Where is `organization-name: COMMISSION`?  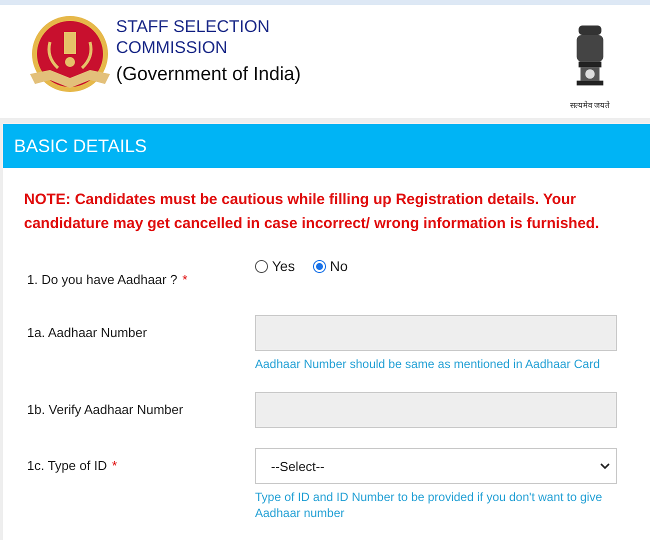 organization-name: COMMISSION is located at coordinates (172, 47).